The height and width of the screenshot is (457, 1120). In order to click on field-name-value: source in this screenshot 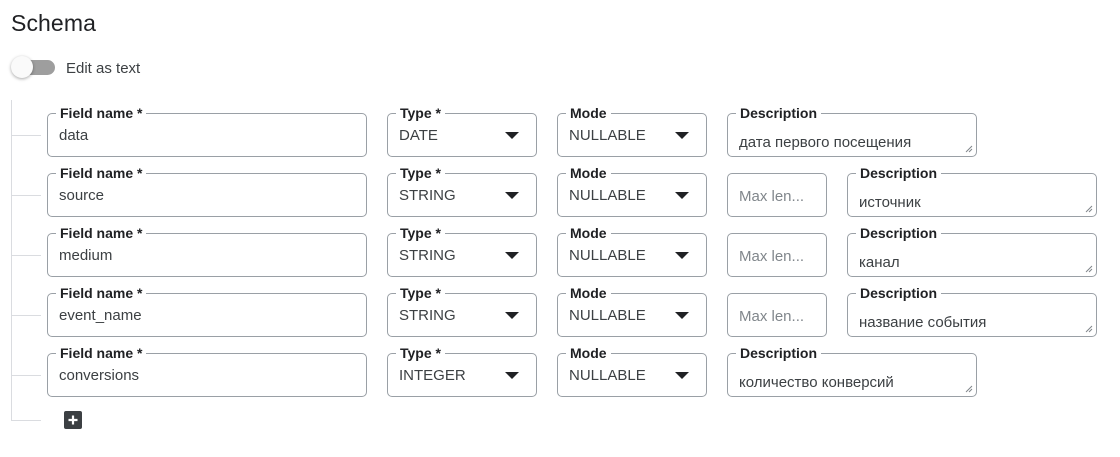, I will do `click(82, 195)`.